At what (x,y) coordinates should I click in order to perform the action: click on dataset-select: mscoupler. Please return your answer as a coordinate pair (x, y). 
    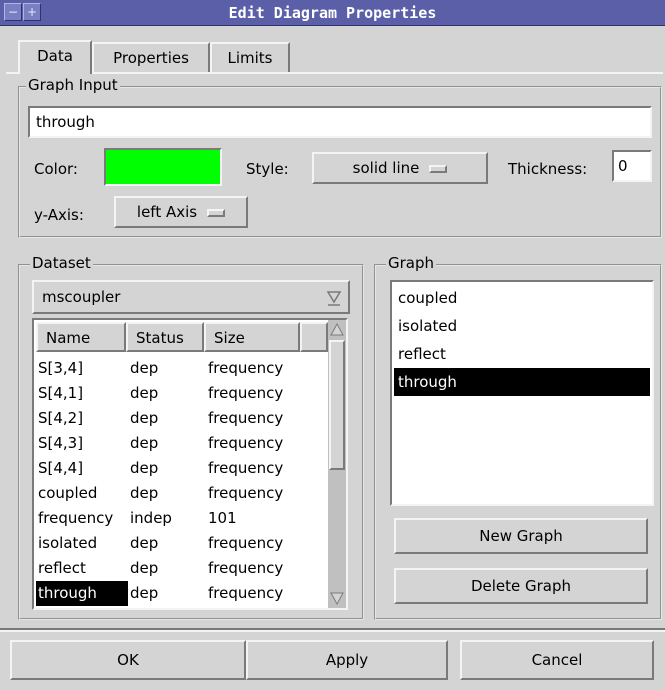
    Looking at the image, I should click on (191, 297).